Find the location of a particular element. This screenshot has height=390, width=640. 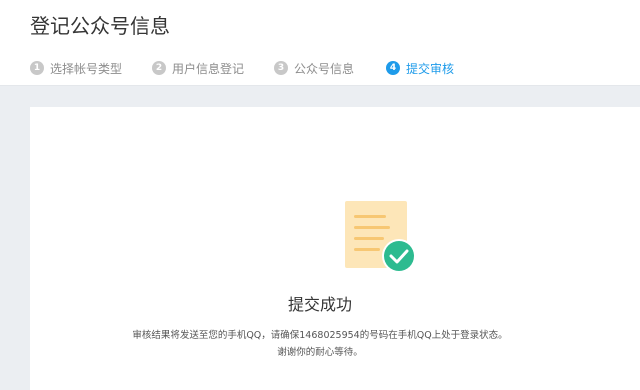

step-select-account-type: 1 选择帐号类型 is located at coordinates (76, 68).